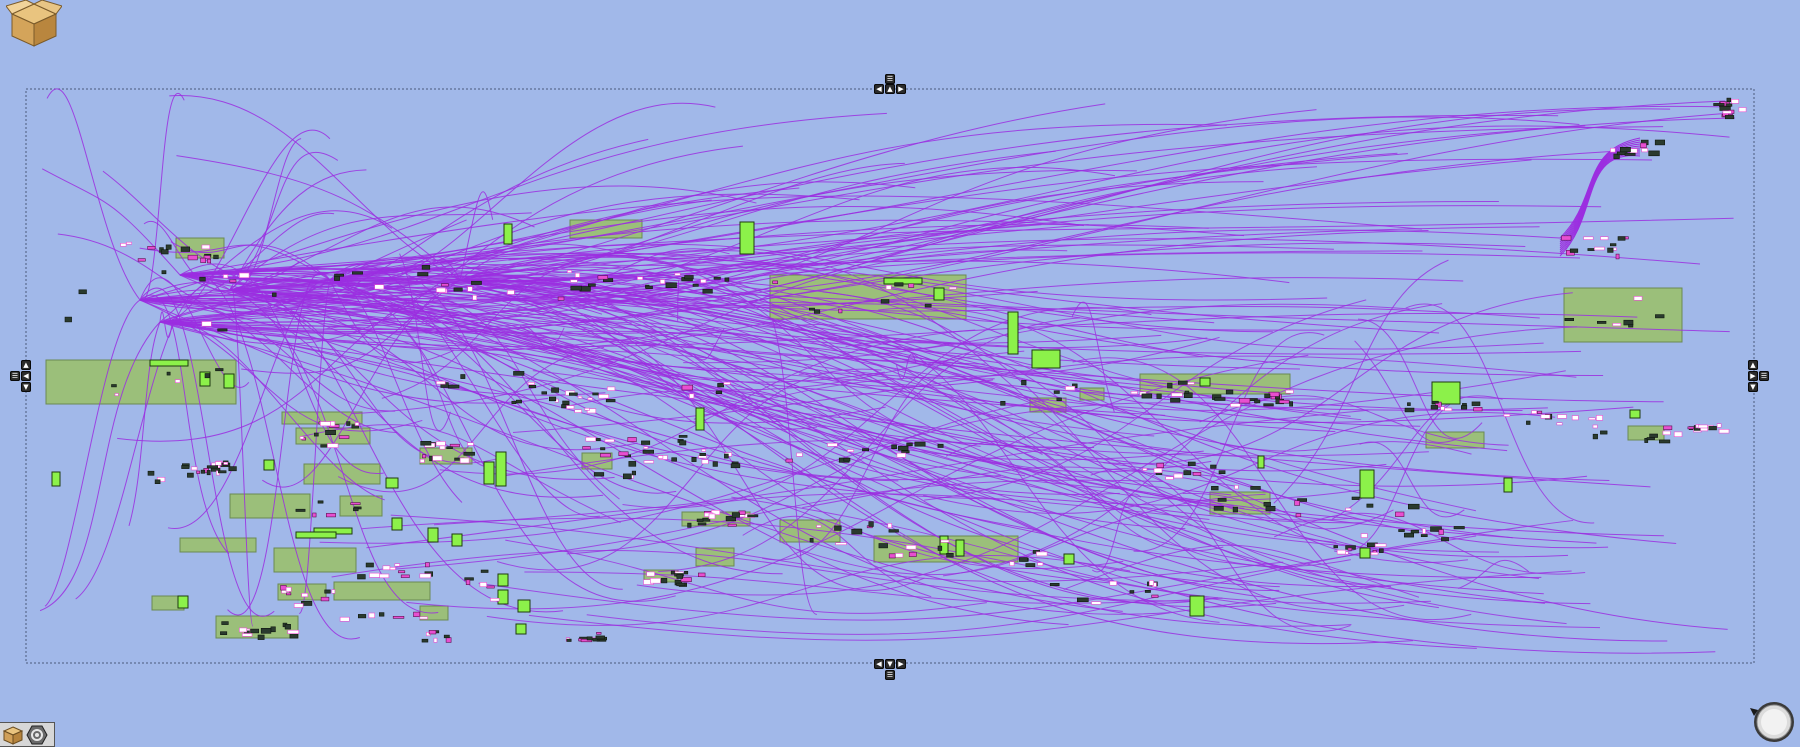 The image size is (1800, 747). Describe the element at coordinates (15, 376) in the screenshot. I see `align-left-icon: ☰` at that location.